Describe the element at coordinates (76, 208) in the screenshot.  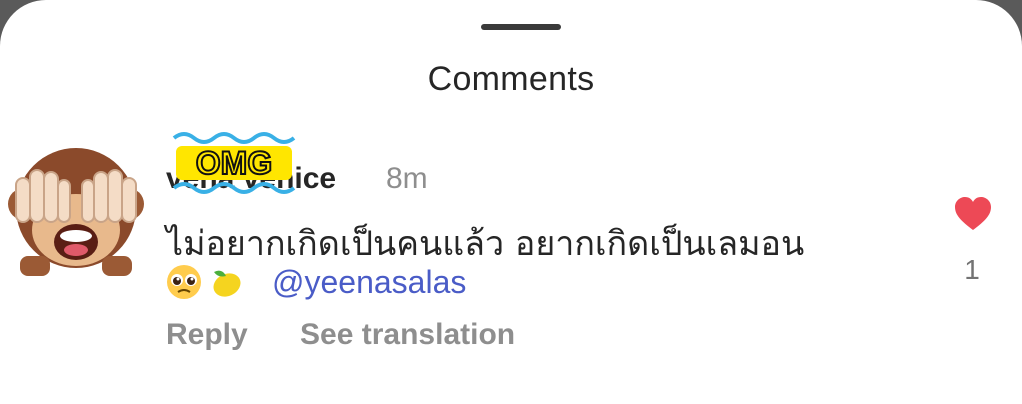
I see `see-no-evil-monkey-icon` at that location.